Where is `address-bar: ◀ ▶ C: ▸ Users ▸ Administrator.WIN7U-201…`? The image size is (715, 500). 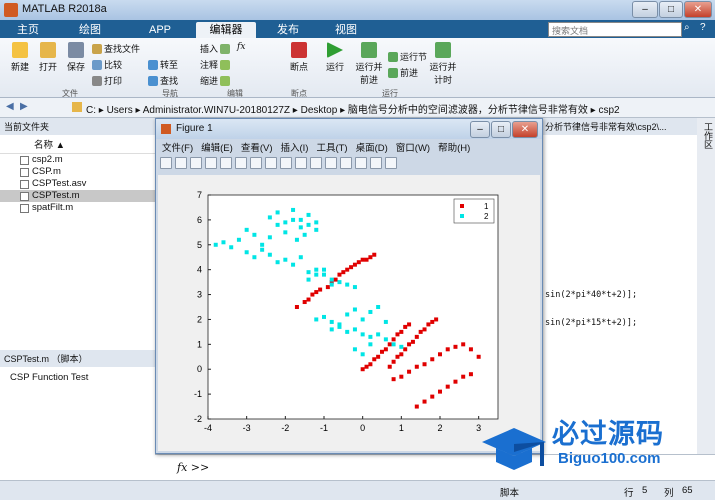
address-bar: ◀ ▶ C: ▸ Users ▸ Administrator.WIN7U-201… is located at coordinates (357, 108).